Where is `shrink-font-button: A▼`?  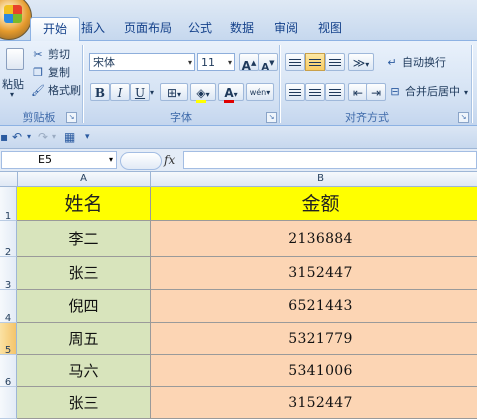 shrink-font-button: A▼ is located at coordinates (268, 63).